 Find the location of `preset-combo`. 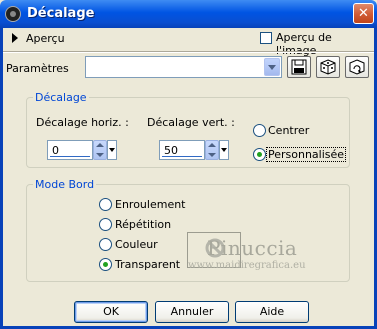

preset-combo is located at coordinates (183, 67).